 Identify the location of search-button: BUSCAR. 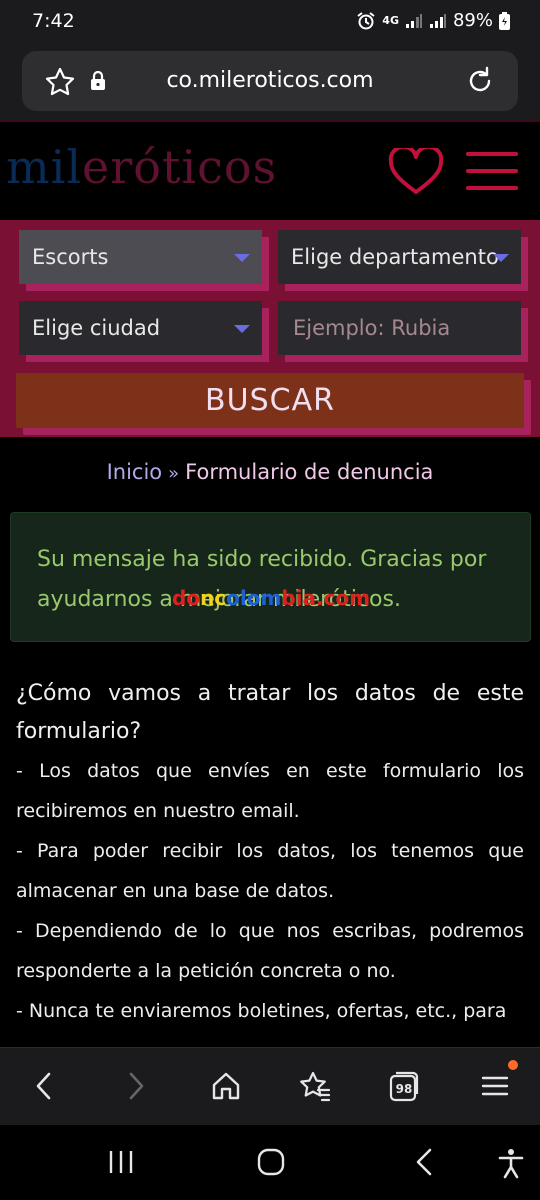
(270, 400).